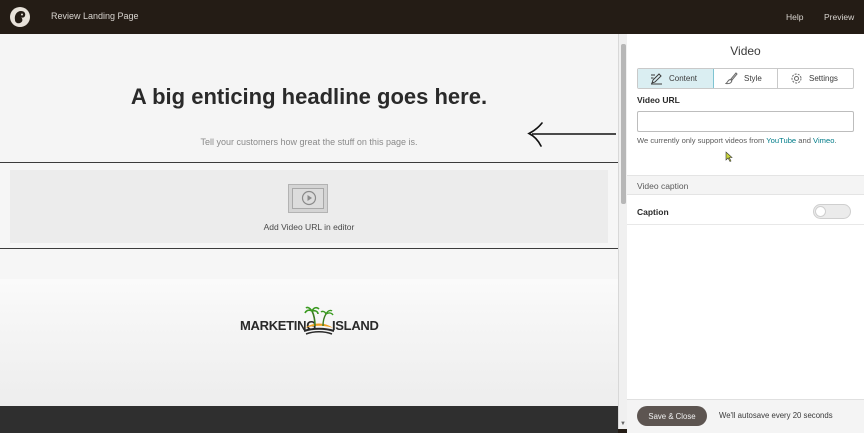  What do you see at coordinates (753, 78) in the screenshot?
I see `tab-style-label: Style` at bounding box center [753, 78].